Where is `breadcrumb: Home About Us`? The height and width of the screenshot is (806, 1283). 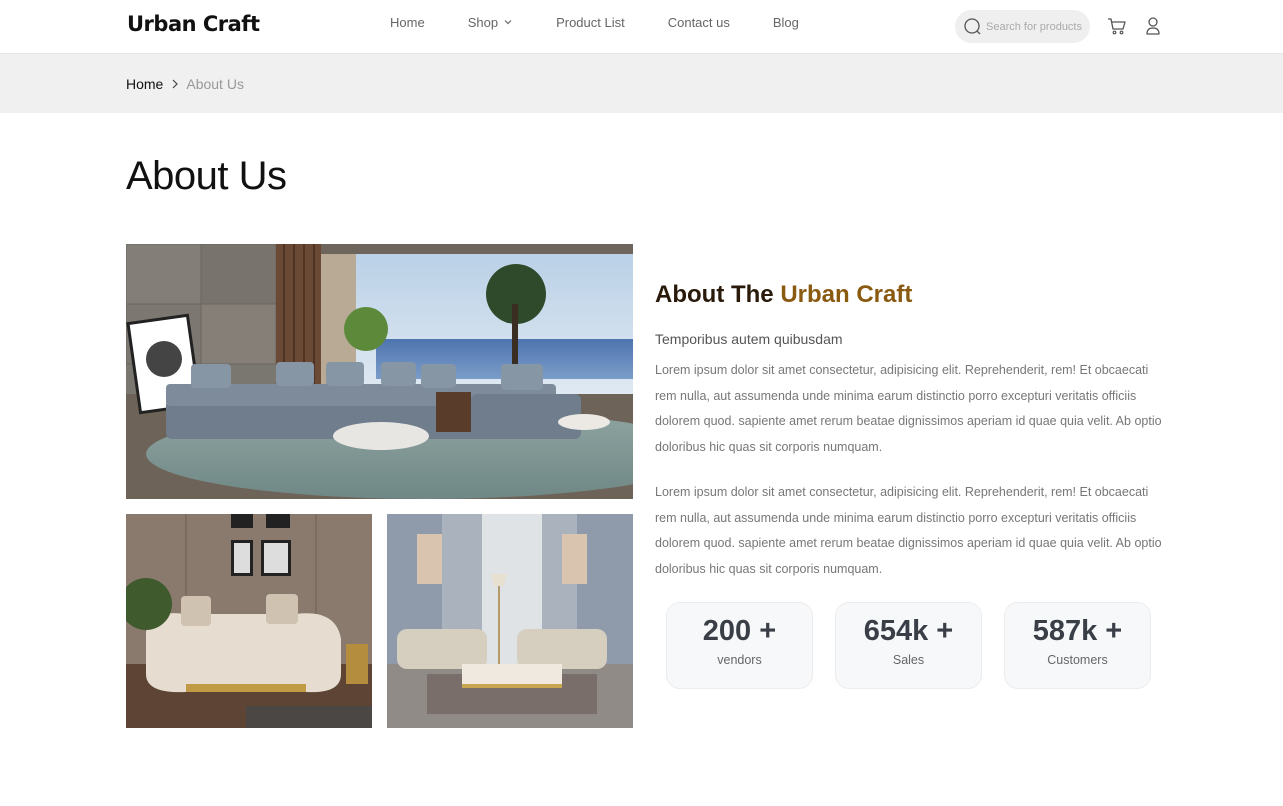
breadcrumb: Home About Us is located at coordinates (185, 84).